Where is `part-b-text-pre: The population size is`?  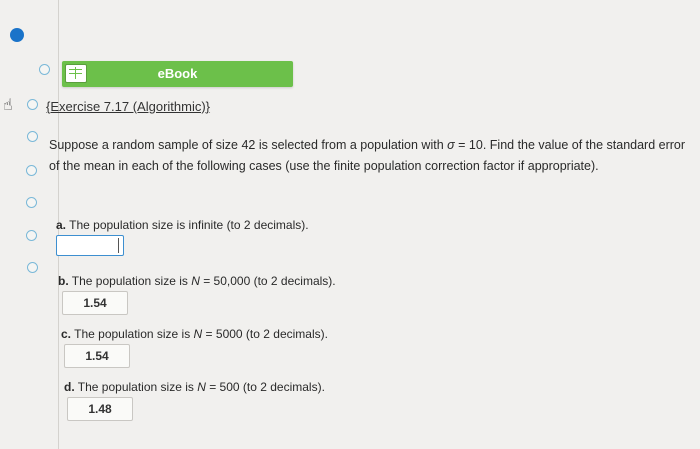 part-b-text-pre: The population size is is located at coordinates (131, 281).